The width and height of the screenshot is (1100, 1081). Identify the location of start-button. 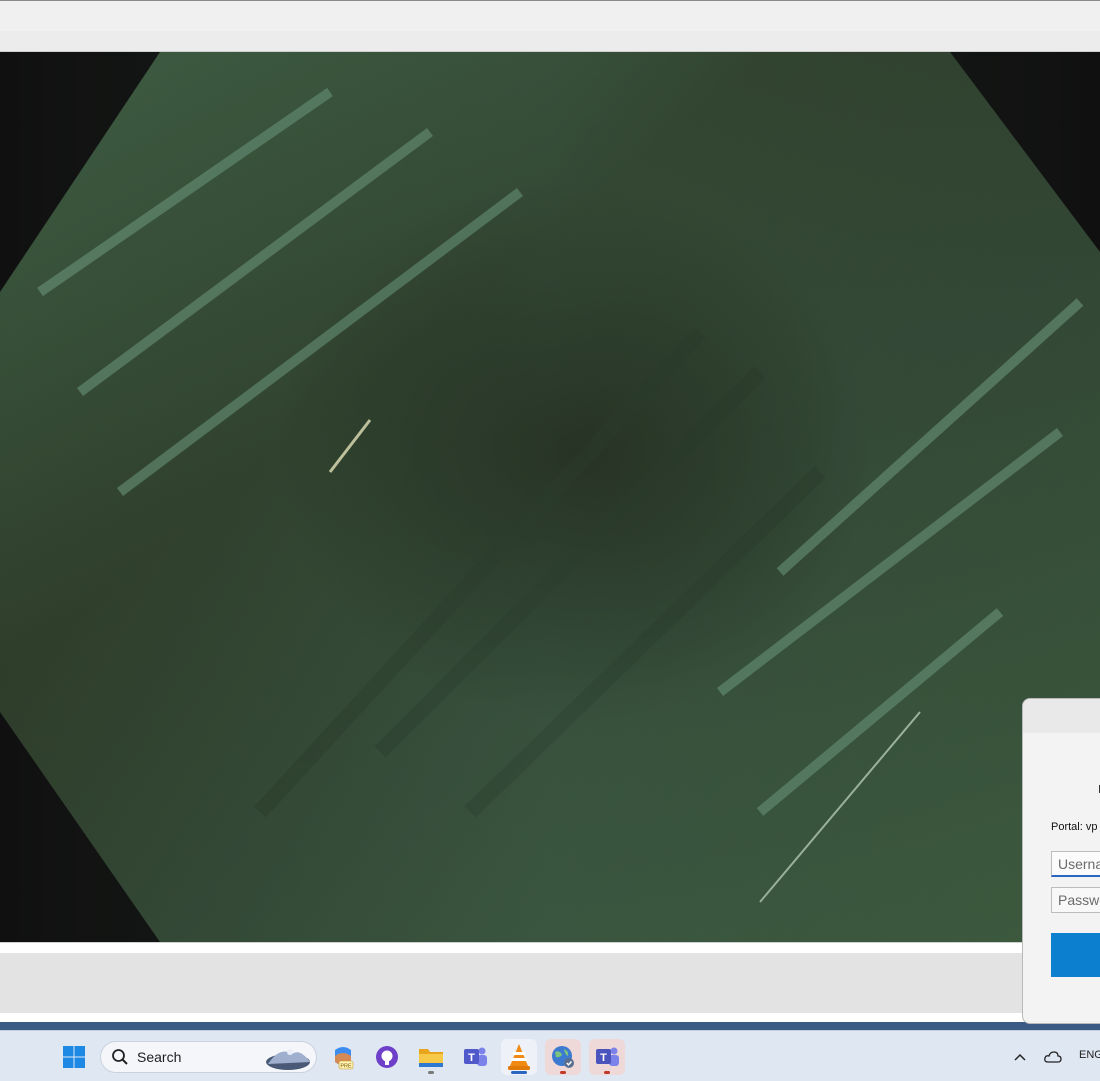
(74, 1057).